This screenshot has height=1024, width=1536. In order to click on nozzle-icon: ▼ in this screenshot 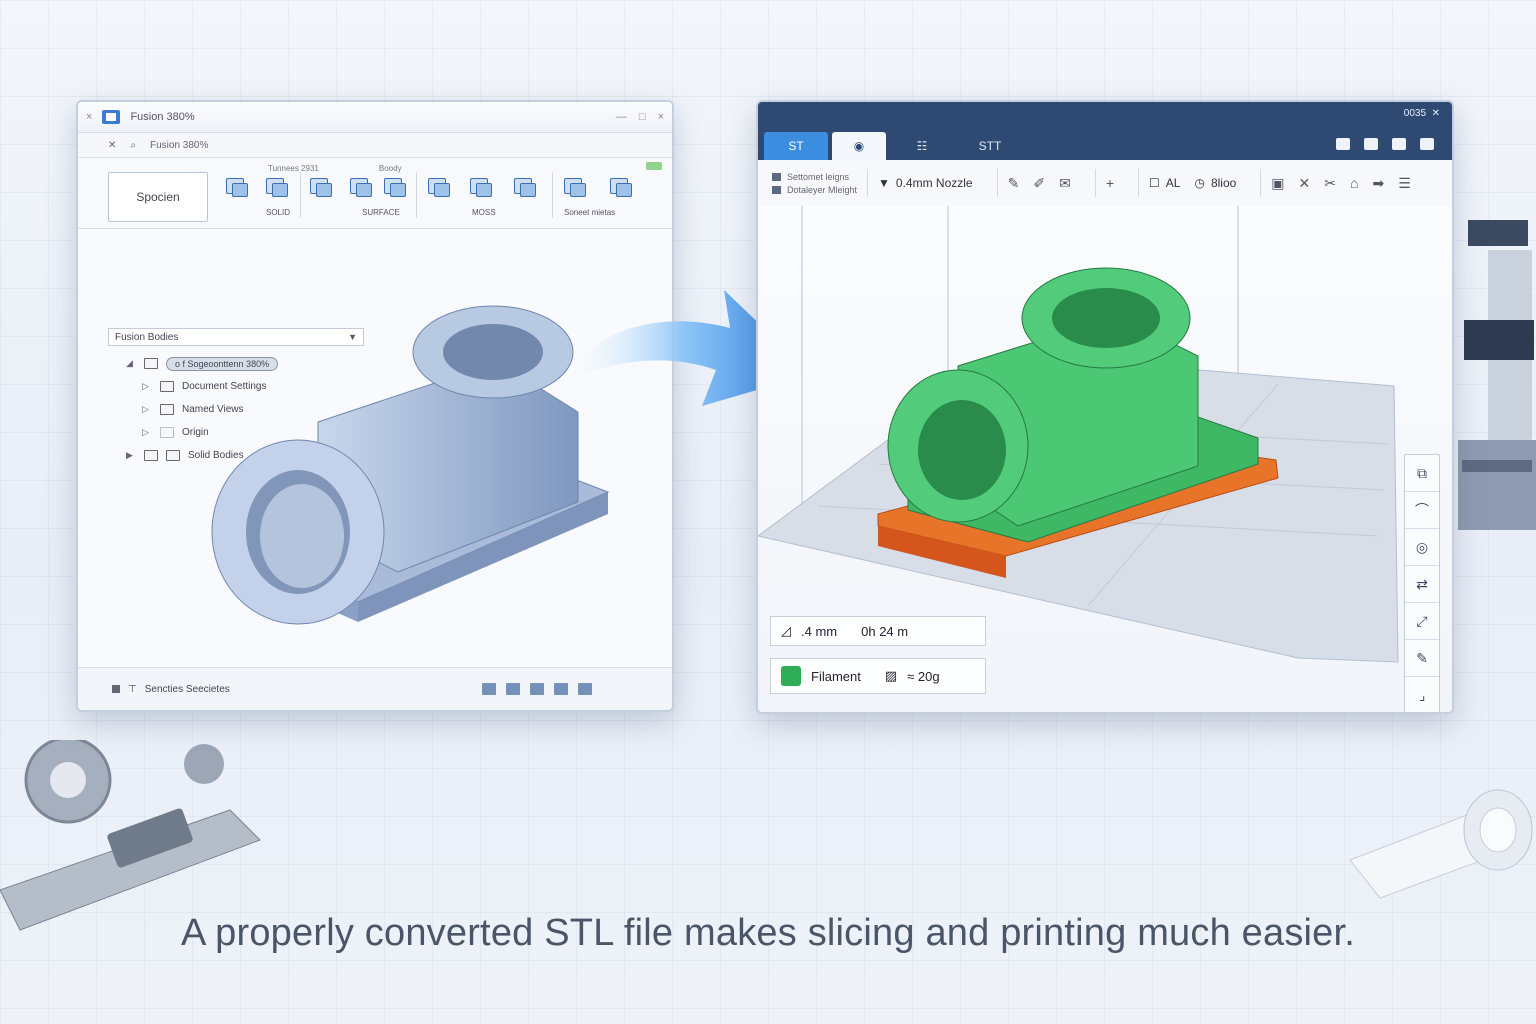, I will do `click(884, 183)`.